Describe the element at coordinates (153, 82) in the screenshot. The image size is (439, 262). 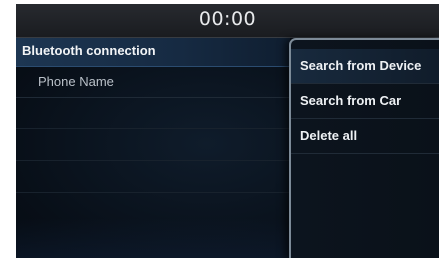
I see `device-list-item: Phone Name` at that location.